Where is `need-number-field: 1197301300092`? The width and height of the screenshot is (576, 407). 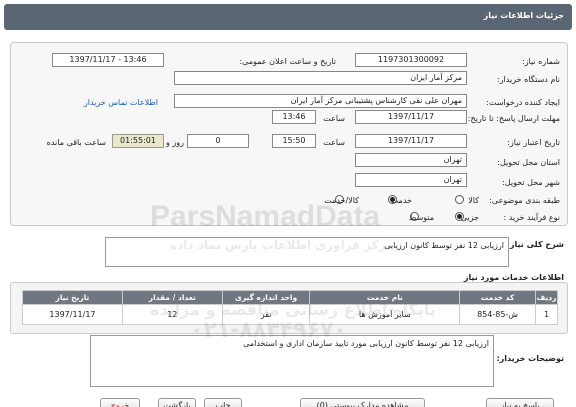
need-number-field: 1197301300092 is located at coordinates (411, 60).